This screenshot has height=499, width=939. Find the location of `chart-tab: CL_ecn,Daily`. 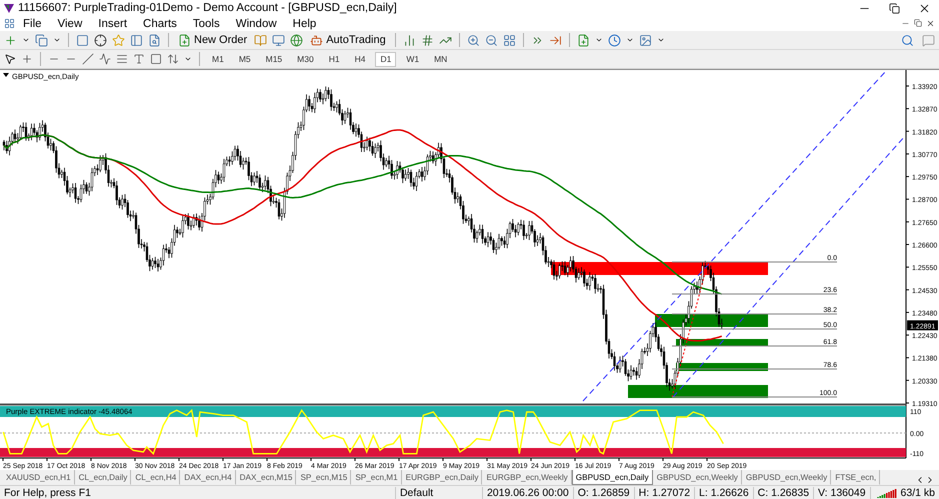

chart-tab: CL_ecn,Daily is located at coordinates (103, 477).